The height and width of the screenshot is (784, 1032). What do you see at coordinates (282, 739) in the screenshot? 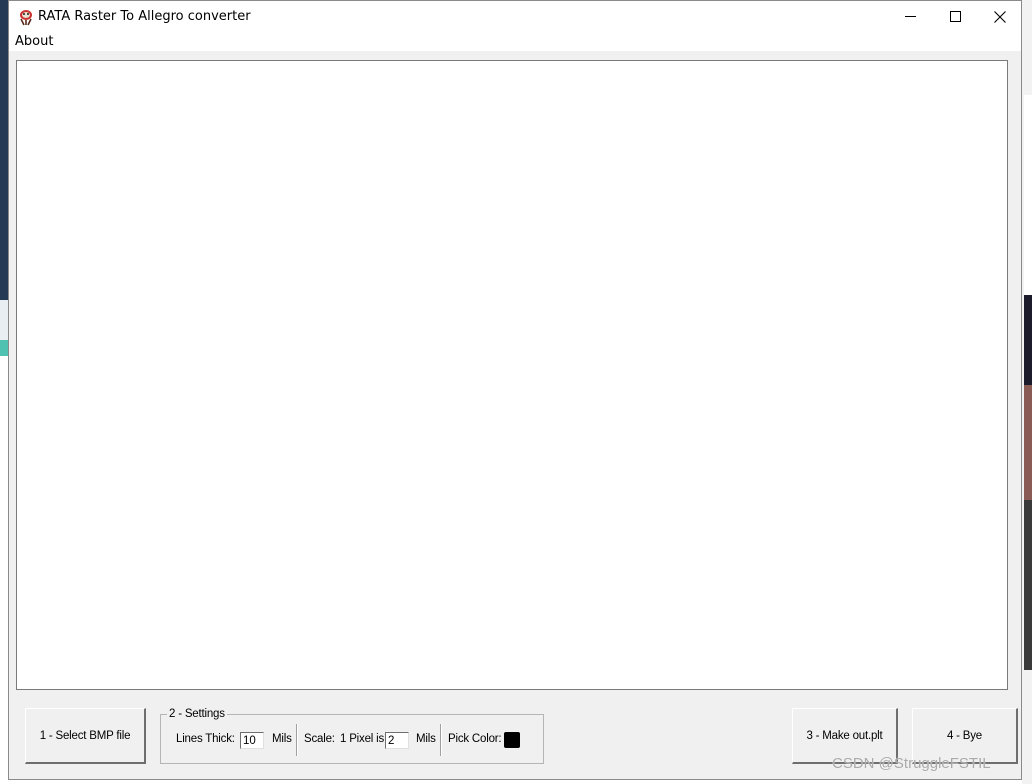
I see `lines-thick-unit: Mils` at bounding box center [282, 739].